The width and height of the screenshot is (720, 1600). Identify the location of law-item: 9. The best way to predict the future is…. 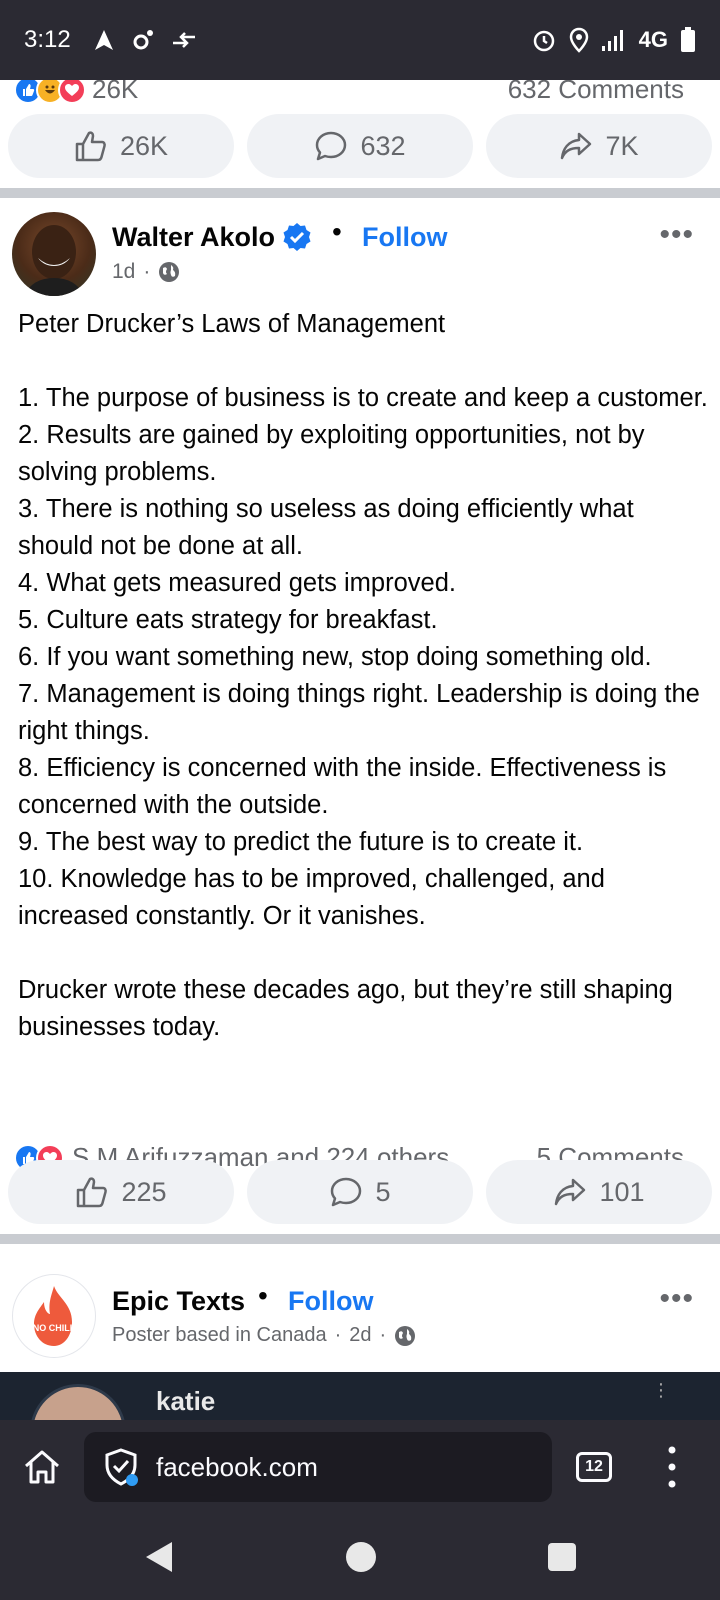
(301, 842).